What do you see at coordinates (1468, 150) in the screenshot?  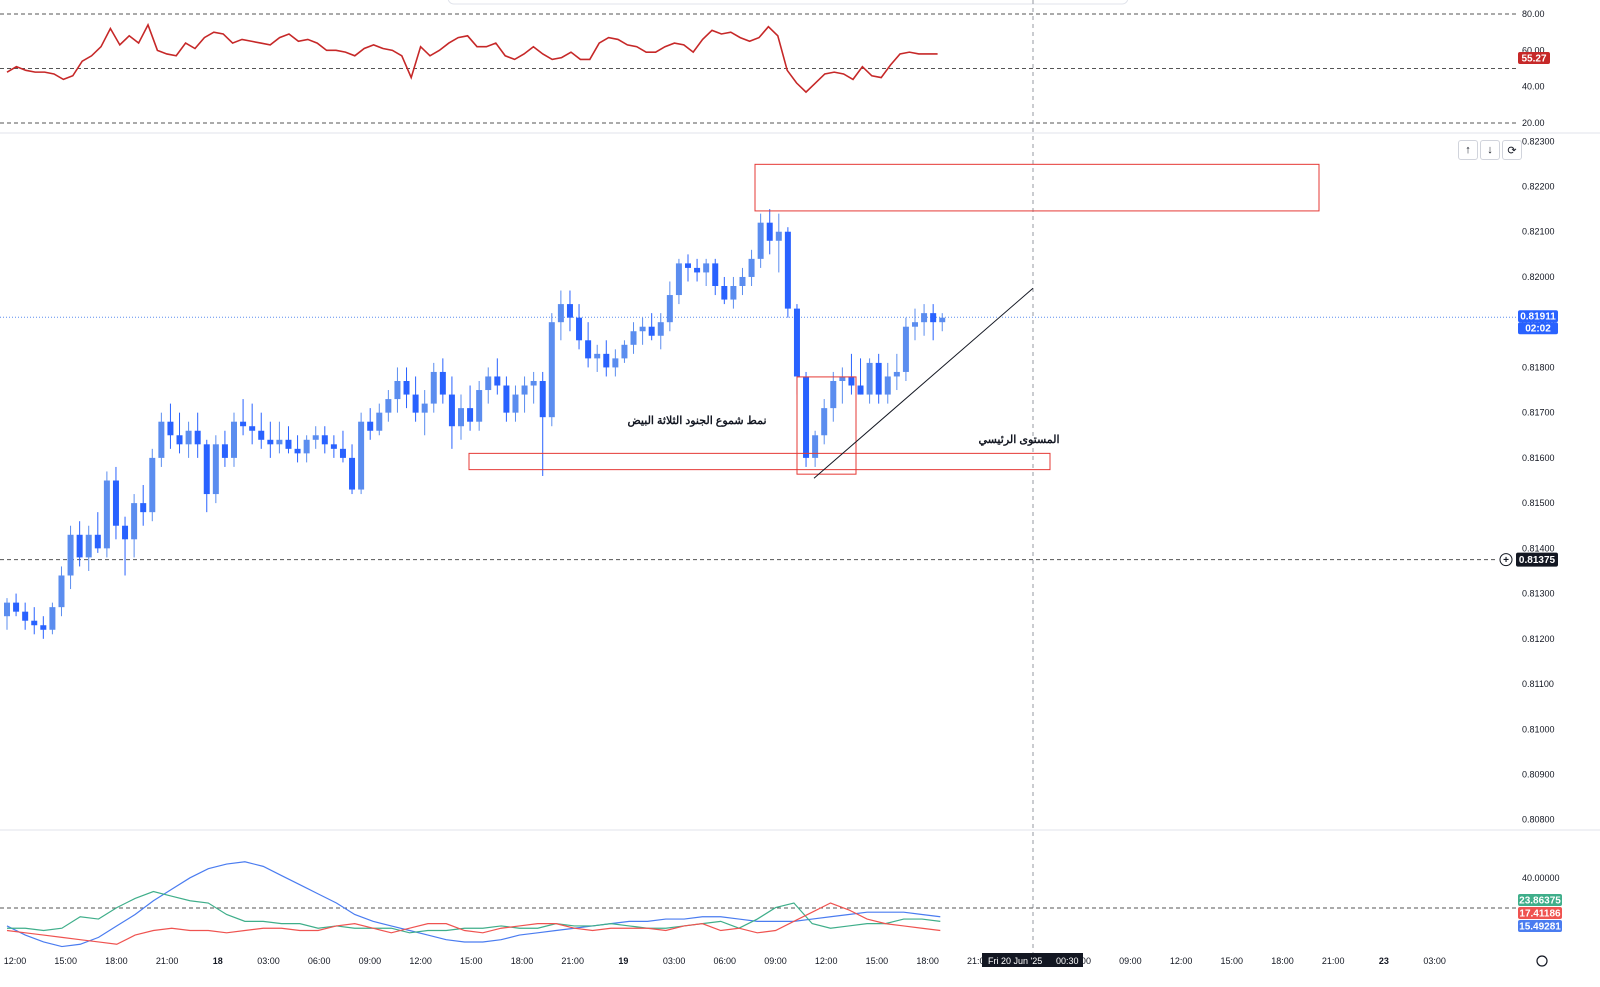 I see `scroll-up-button: ↑` at bounding box center [1468, 150].